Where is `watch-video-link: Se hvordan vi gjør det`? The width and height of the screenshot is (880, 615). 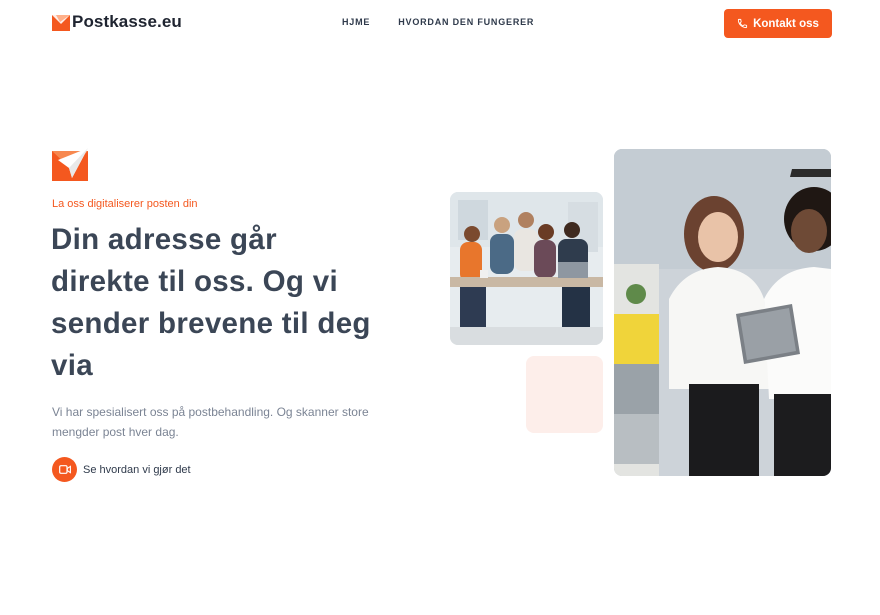 watch-video-link: Se hvordan vi gjør det is located at coordinates (121, 469).